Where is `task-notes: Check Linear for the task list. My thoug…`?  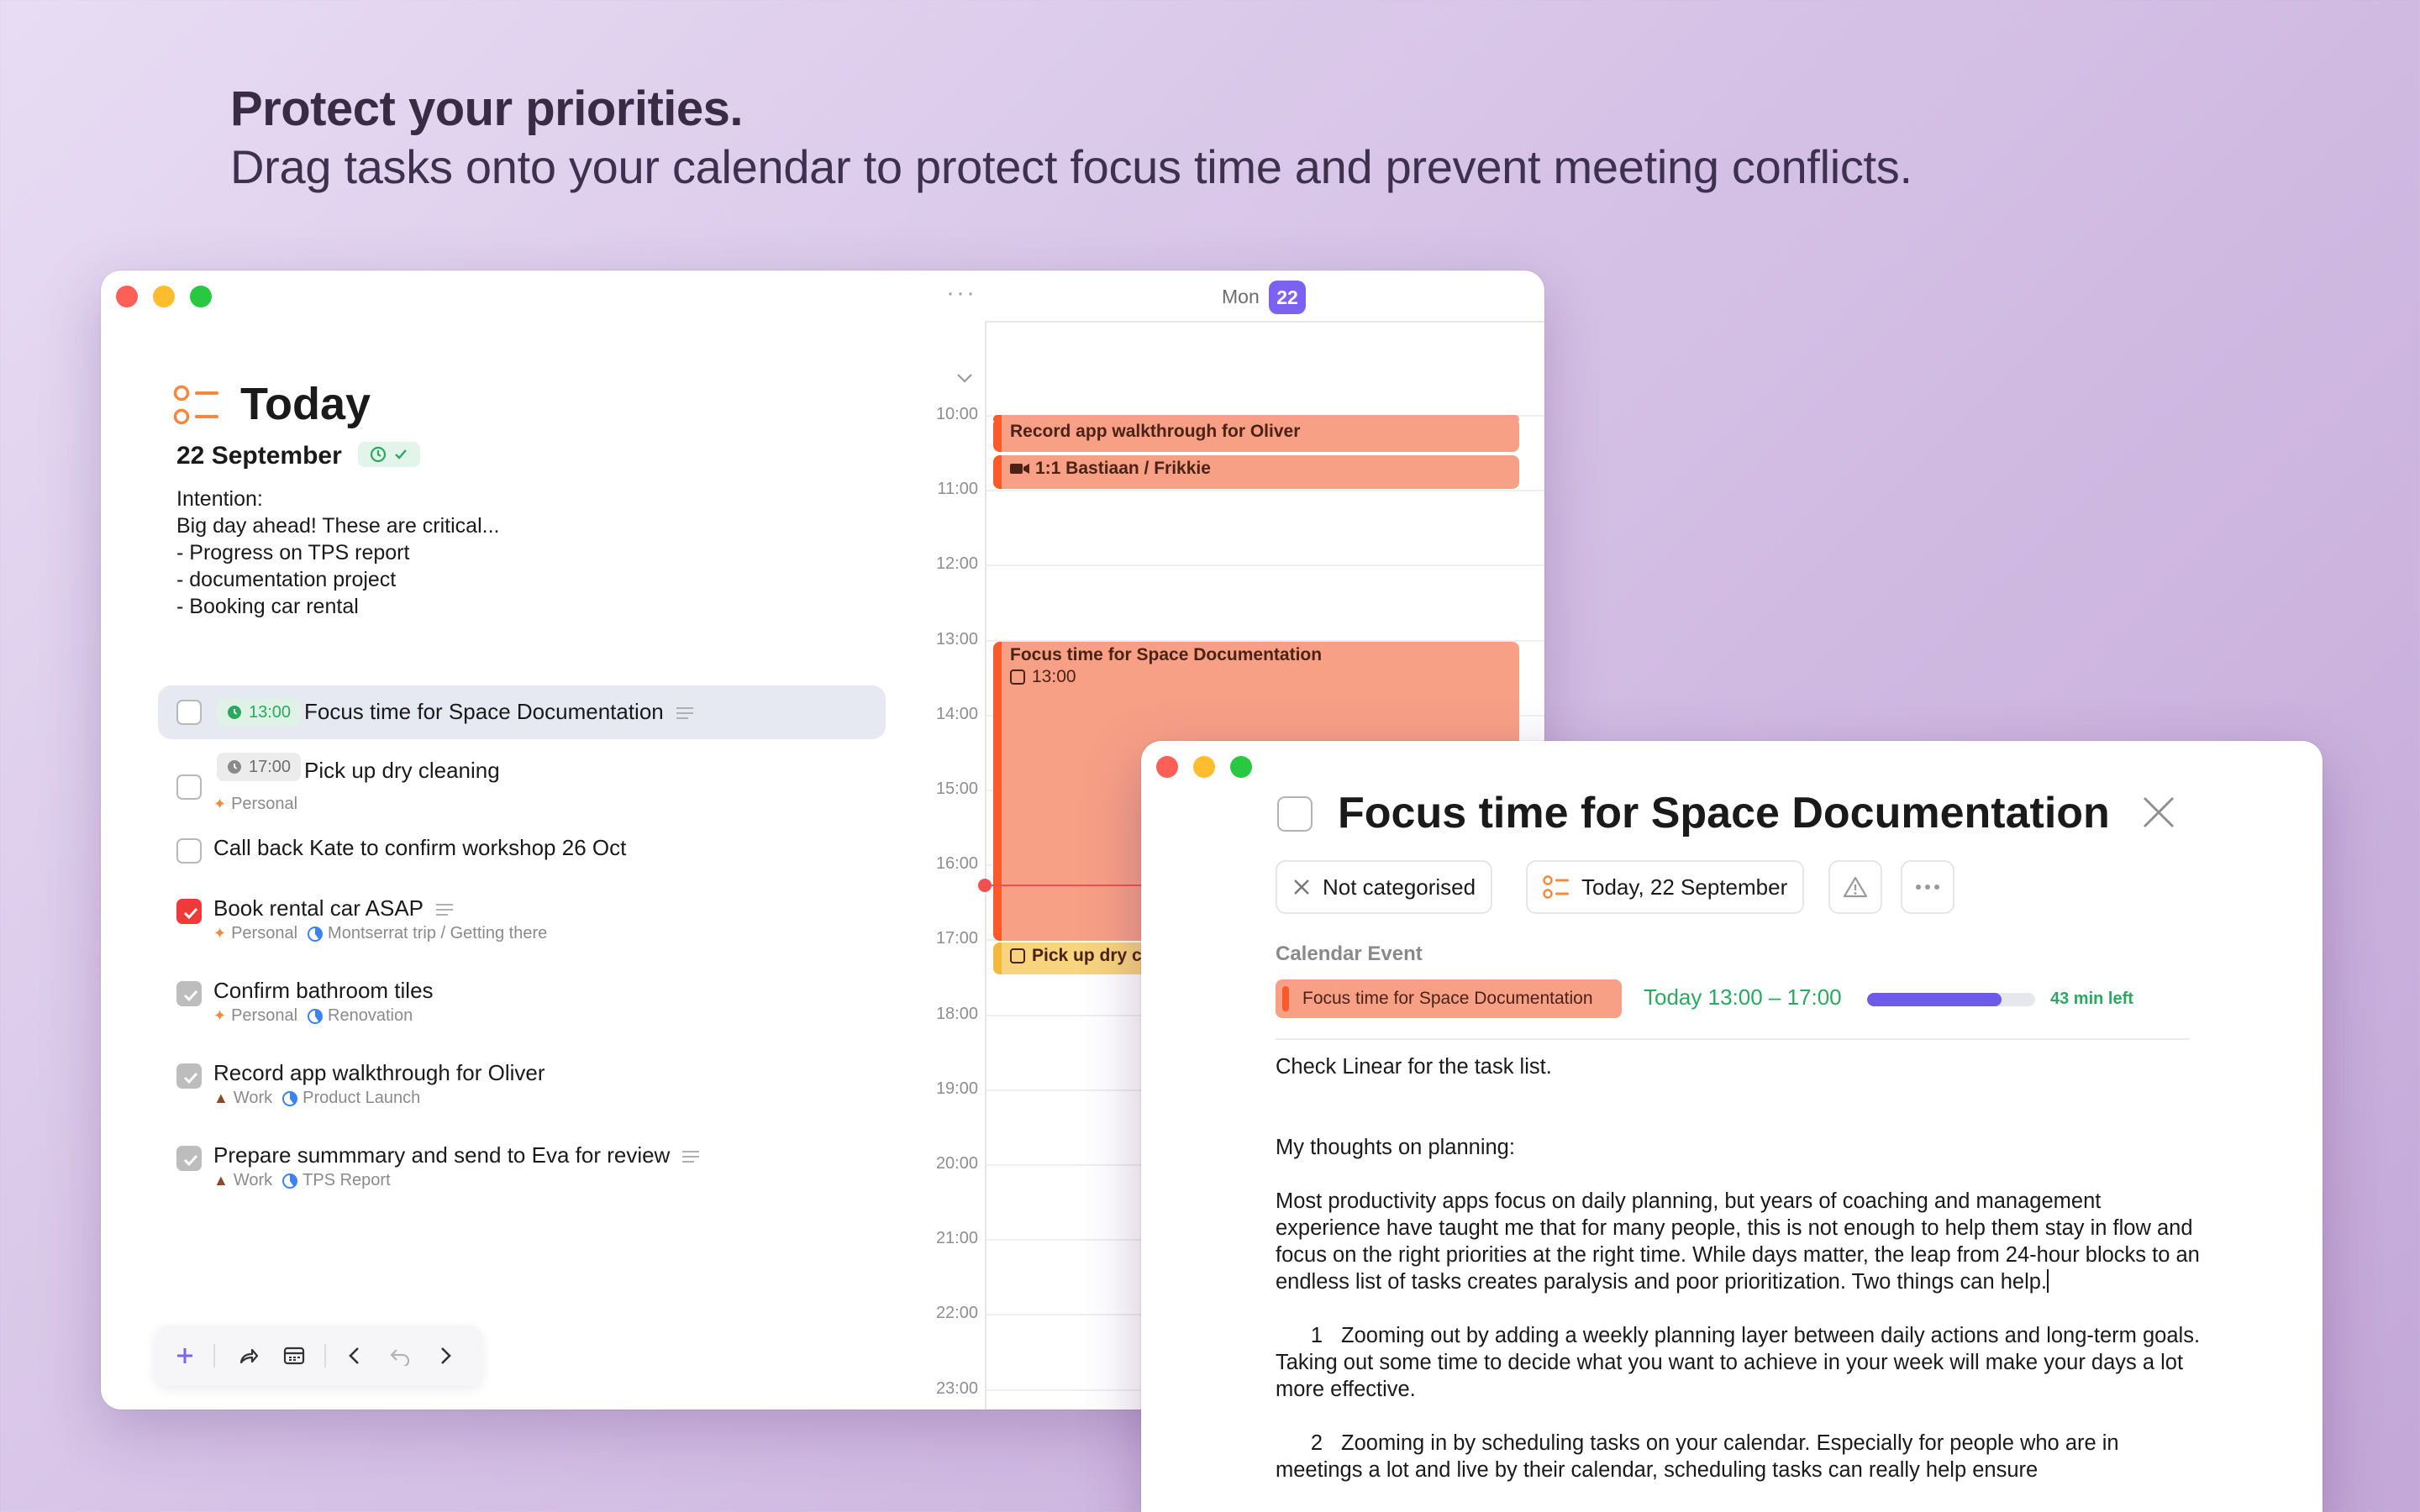
task-notes: Check Linear for the task list. My thoug… is located at coordinates (1742, 1281).